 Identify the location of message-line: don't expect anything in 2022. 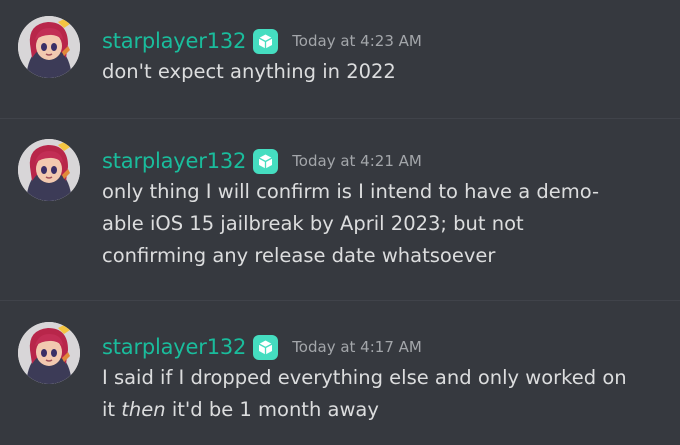
(249, 71).